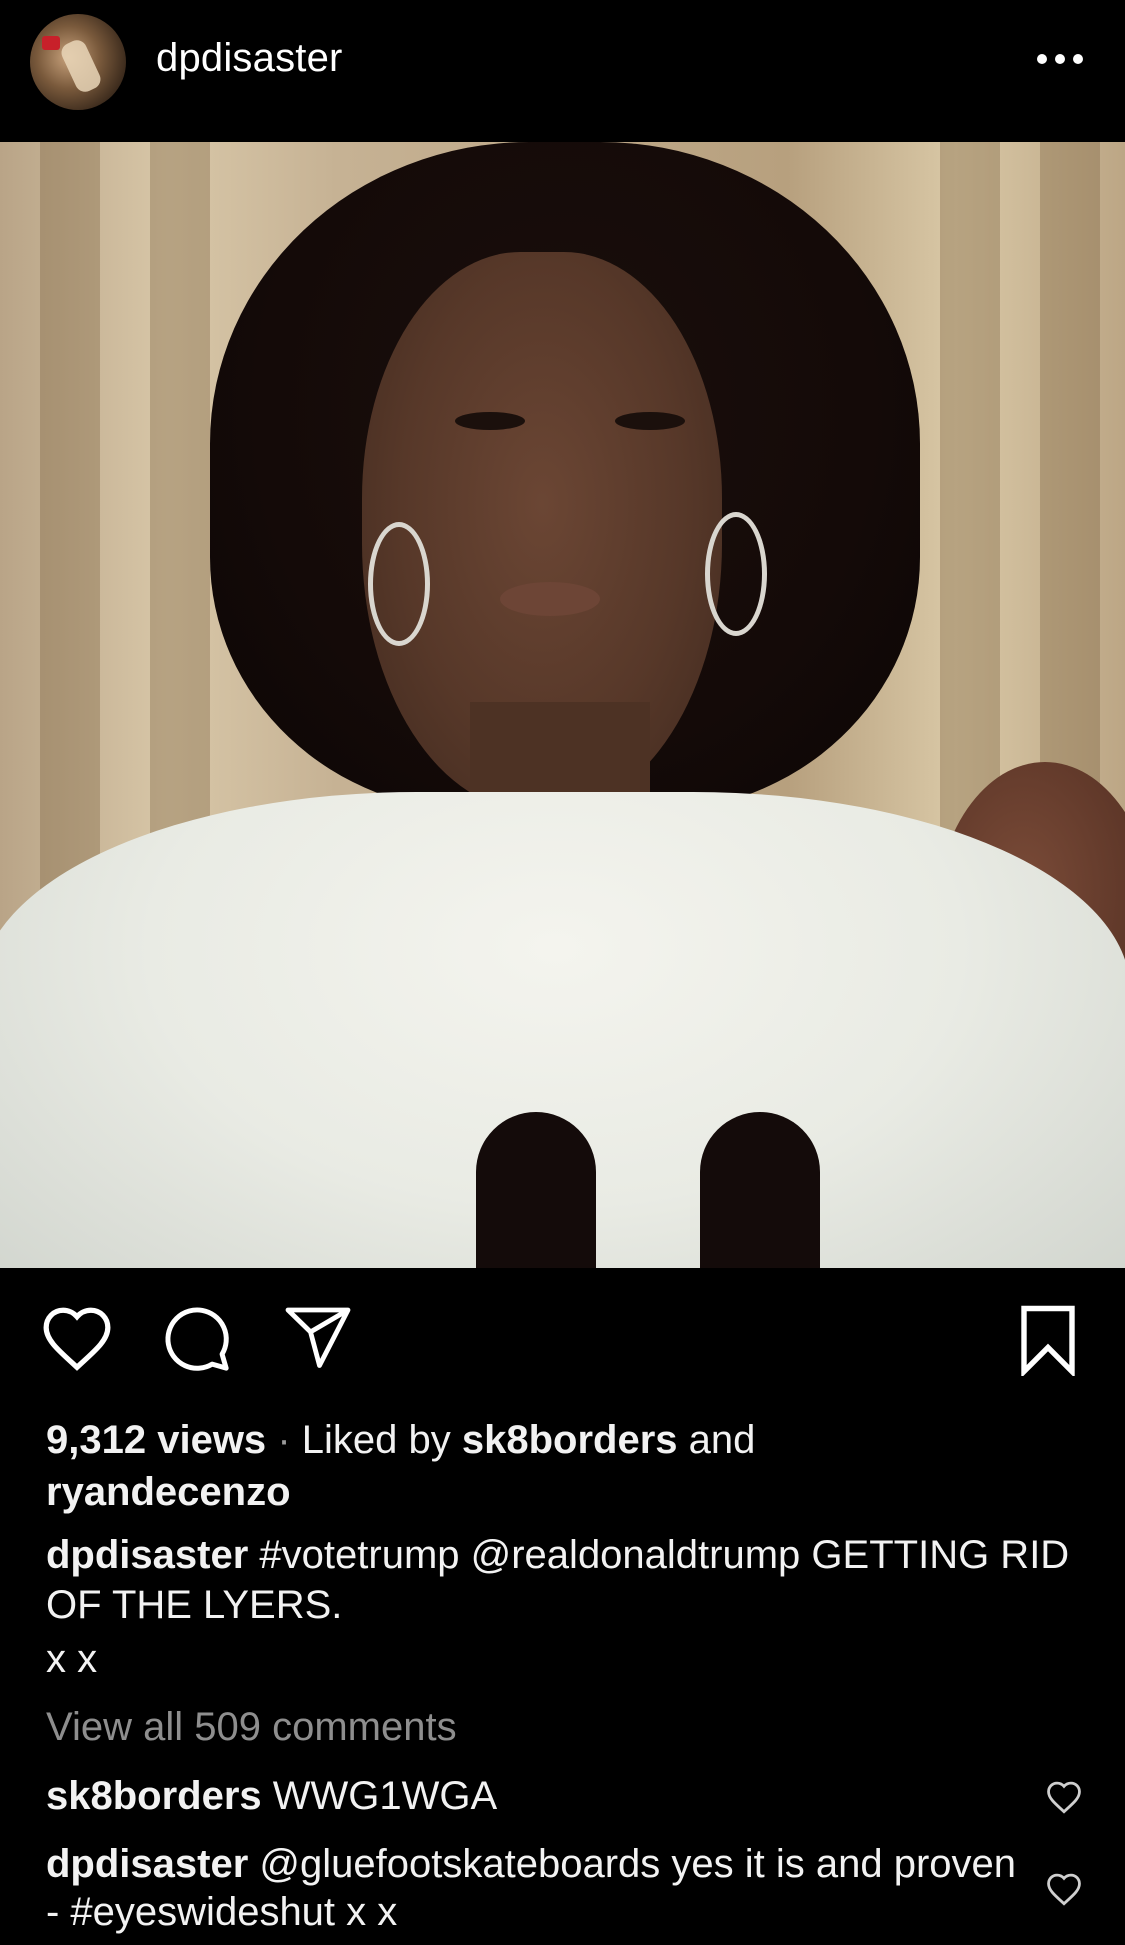 Image resolution: width=1125 pixels, height=1945 pixels. Describe the element at coordinates (385, 1796) in the screenshot. I see `comment-text: WWG1WGA` at that location.